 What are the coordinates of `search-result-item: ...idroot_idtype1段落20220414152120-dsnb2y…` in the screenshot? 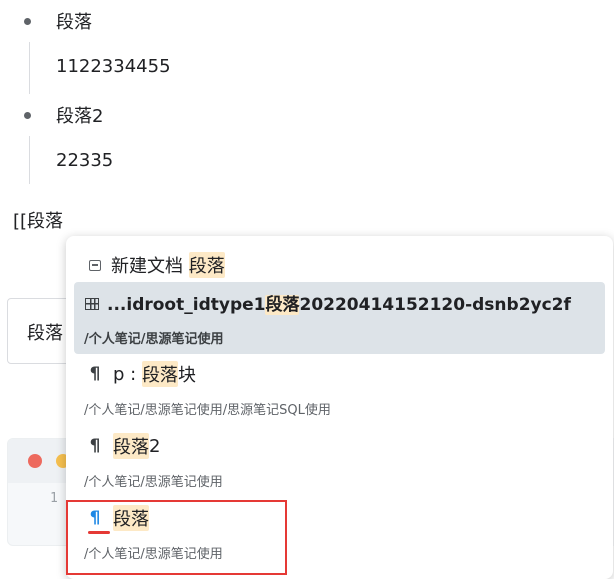 It's located at (339, 318).